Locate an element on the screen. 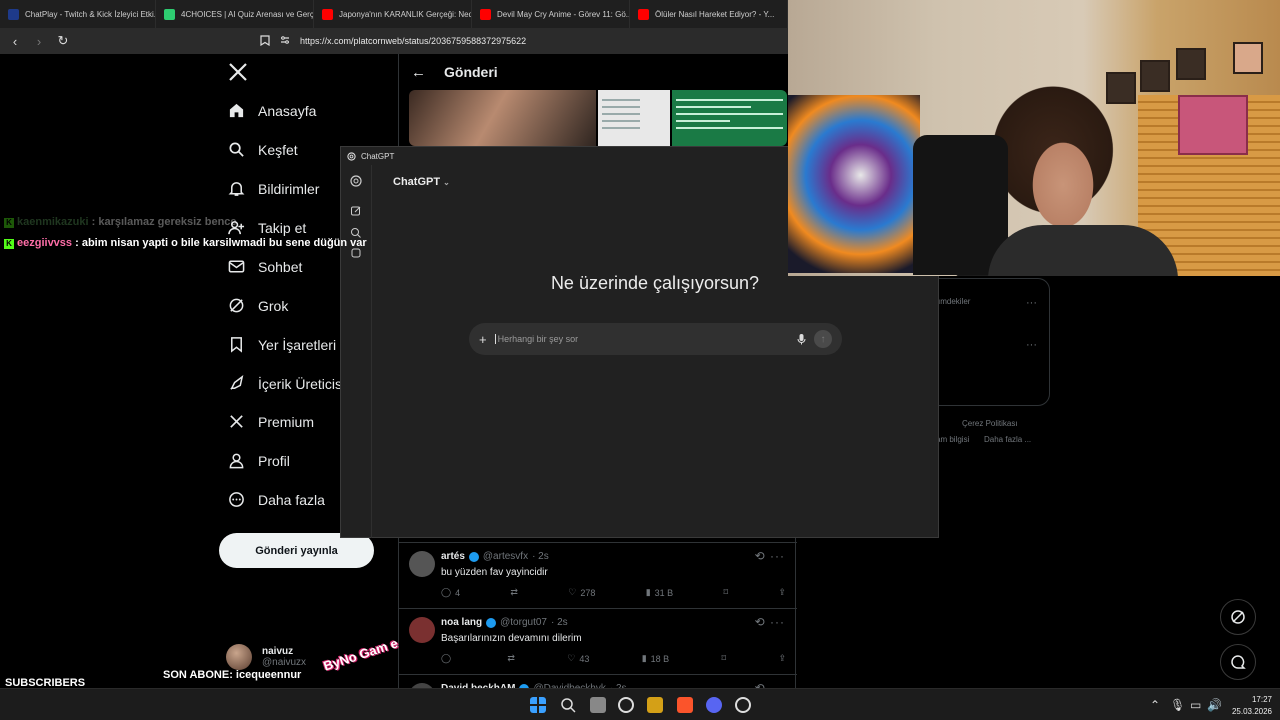 Image resolution: width=1280 pixels, height=720 pixels. back-arrow-icon: ← is located at coordinates (418, 72).